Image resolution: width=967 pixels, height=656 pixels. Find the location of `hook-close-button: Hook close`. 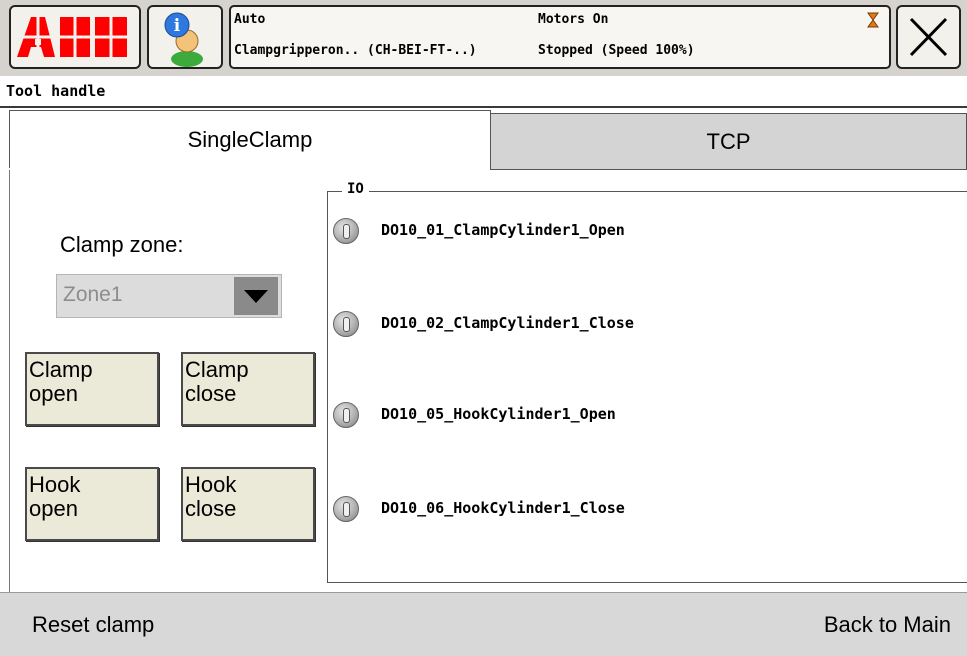

hook-close-button: Hook close is located at coordinates (248, 504).